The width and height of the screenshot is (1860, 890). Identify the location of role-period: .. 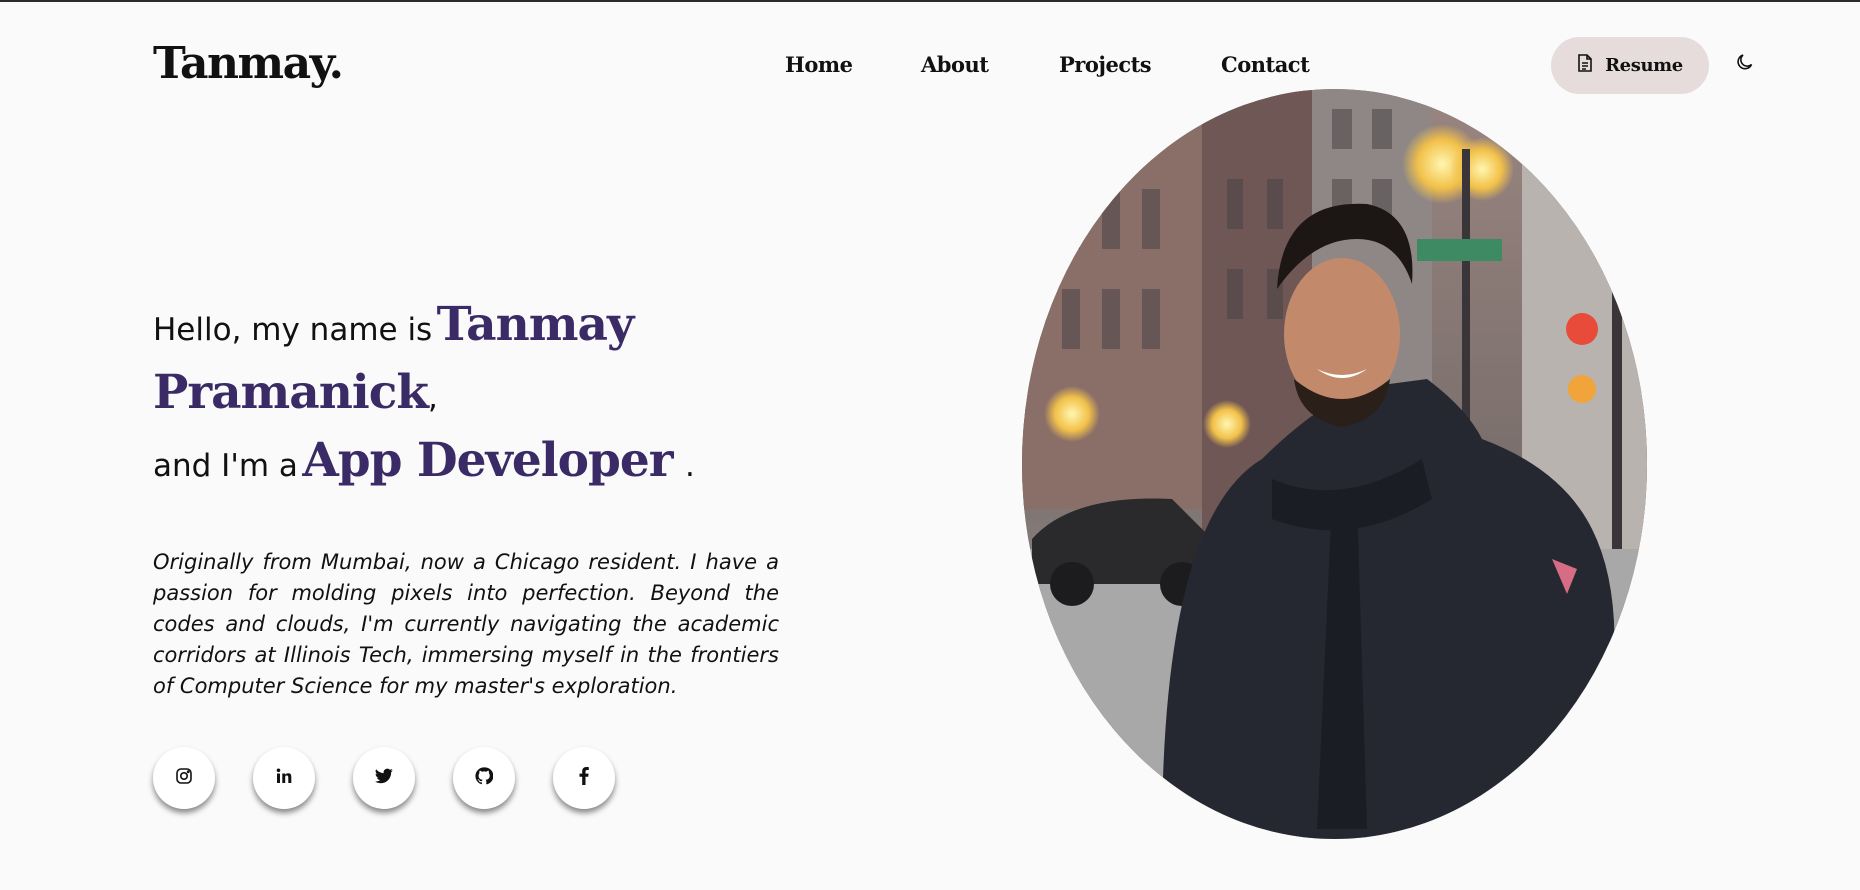
(689, 466).